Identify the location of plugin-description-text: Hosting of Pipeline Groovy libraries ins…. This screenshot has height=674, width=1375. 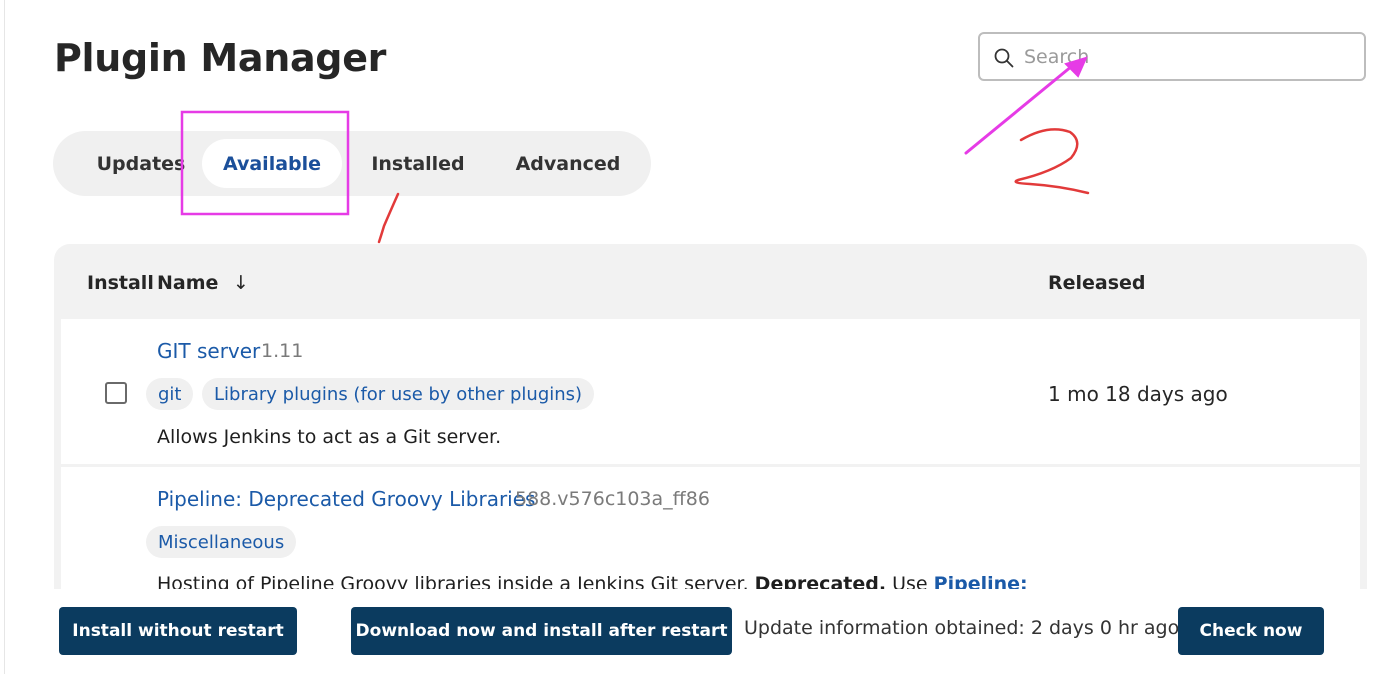
(453, 581).